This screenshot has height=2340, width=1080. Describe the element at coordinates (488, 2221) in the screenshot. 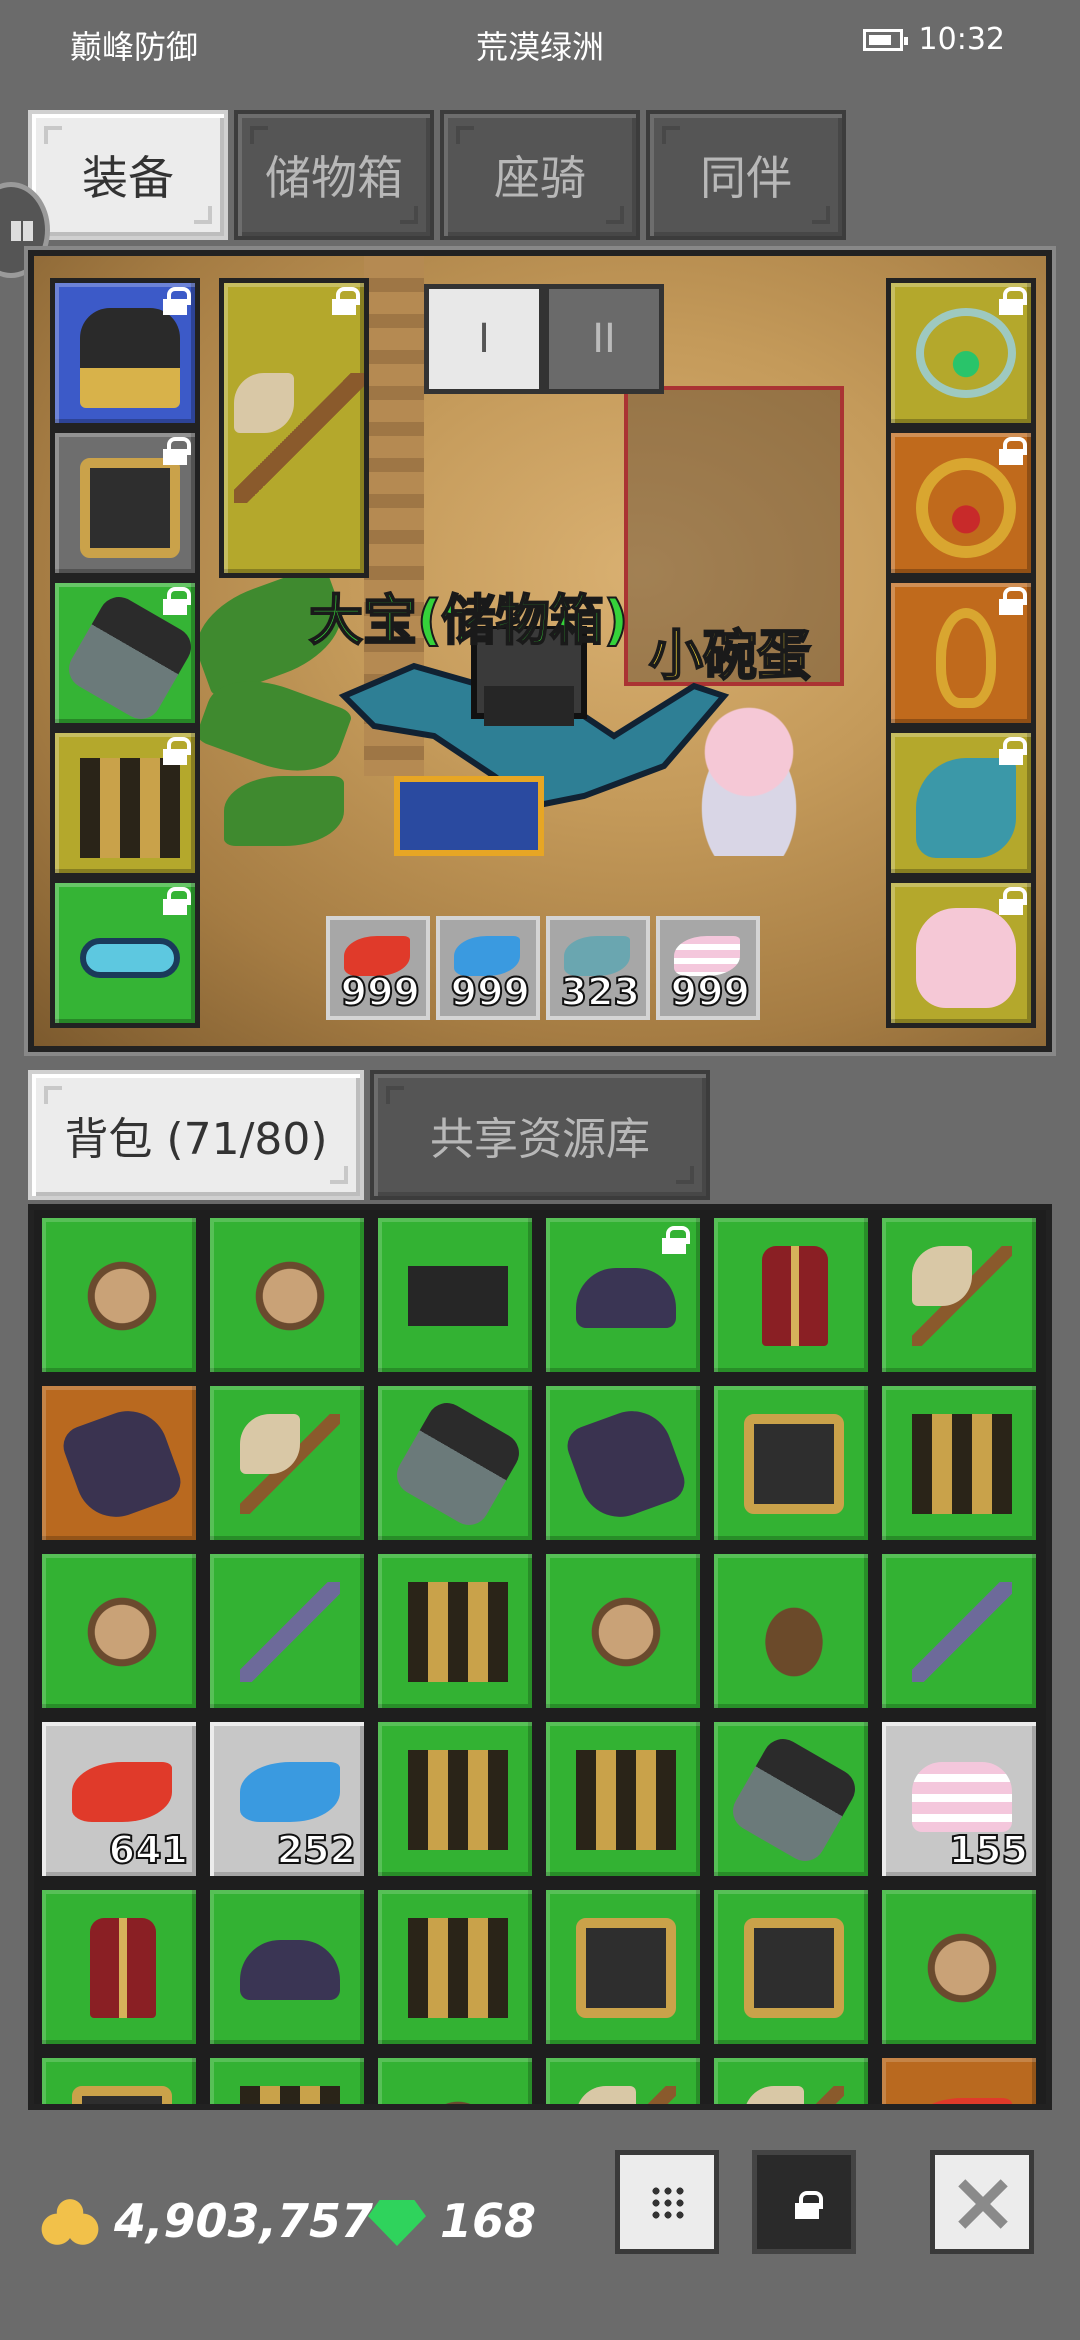

I see `gem-amount: 168` at that location.